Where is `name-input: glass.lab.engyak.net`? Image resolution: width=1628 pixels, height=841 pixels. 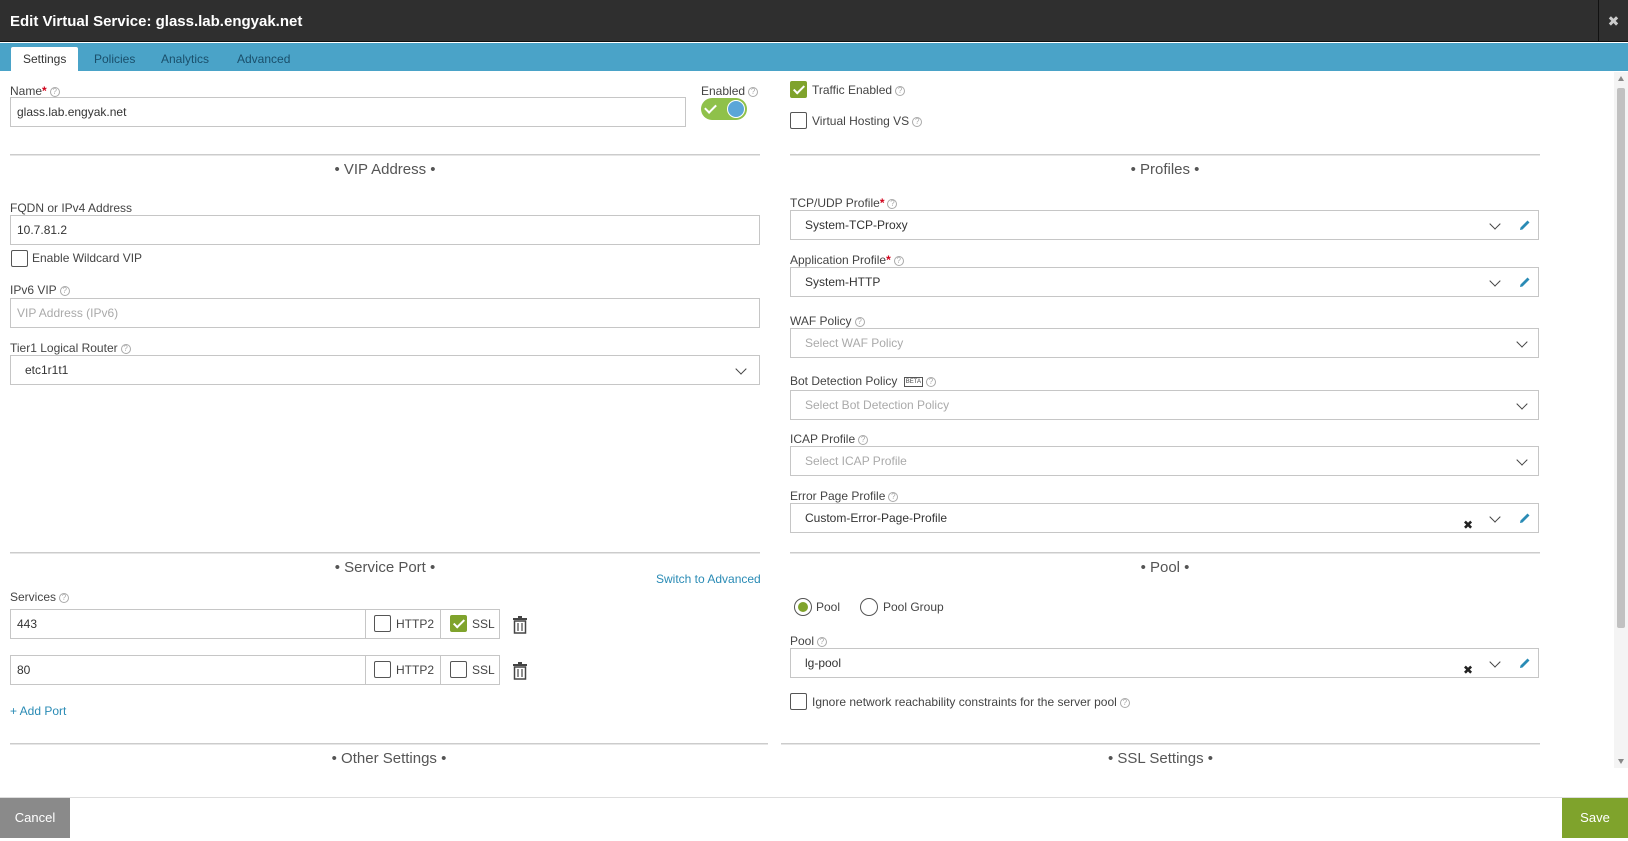
name-input: glass.lab.engyak.net is located at coordinates (348, 112).